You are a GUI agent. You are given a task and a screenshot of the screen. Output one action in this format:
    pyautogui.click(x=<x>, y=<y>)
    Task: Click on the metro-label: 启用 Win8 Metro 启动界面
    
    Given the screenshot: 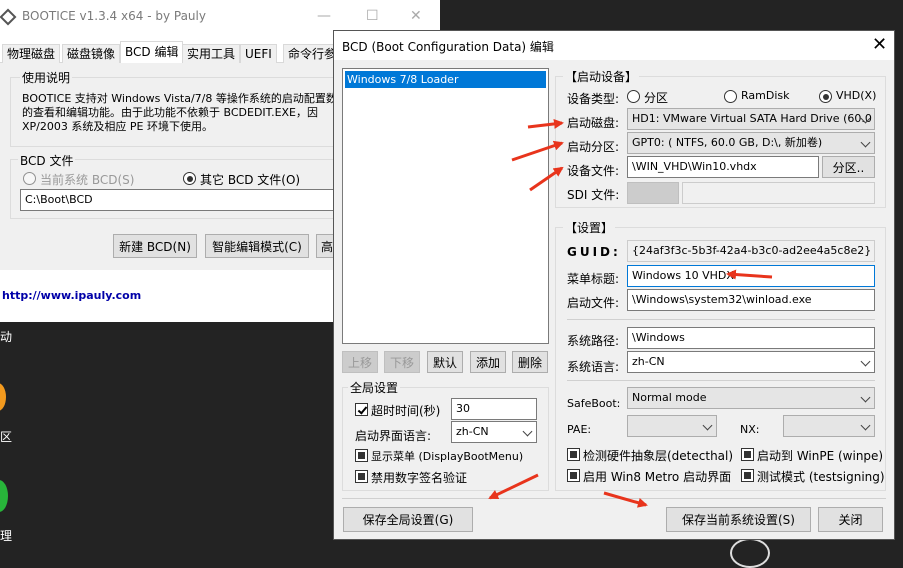 What is the action you would take?
    pyautogui.click(x=657, y=477)
    